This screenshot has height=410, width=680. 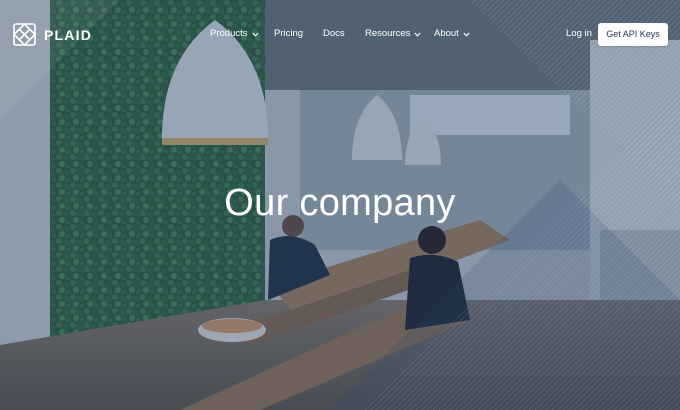 I want to click on nav-item-label: About, so click(x=446, y=33).